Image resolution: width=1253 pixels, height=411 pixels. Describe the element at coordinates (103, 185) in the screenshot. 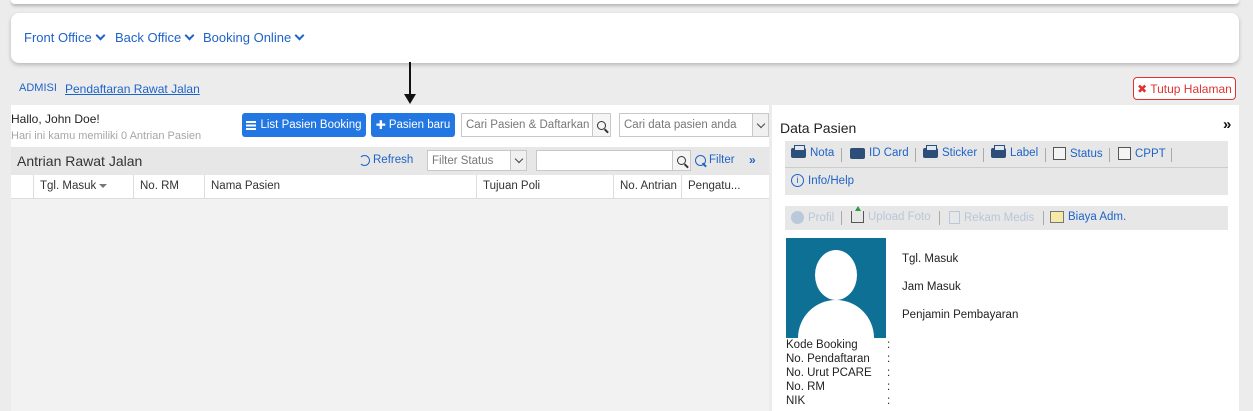

I see `sort-icon` at that location.